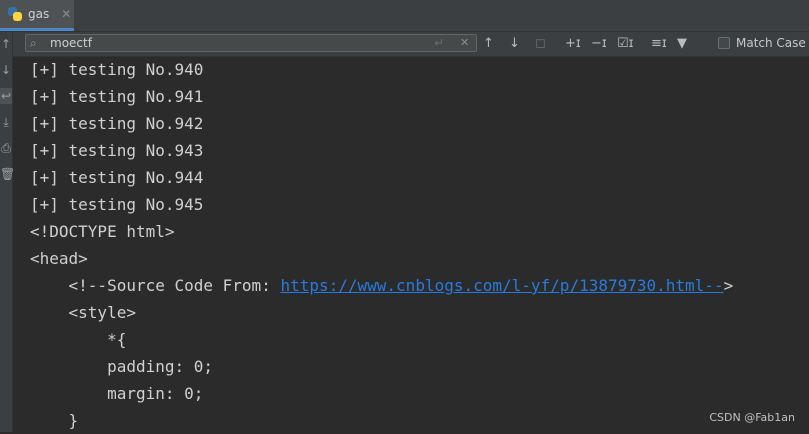  I want to click on console-line: <head>, so click(59, 258).